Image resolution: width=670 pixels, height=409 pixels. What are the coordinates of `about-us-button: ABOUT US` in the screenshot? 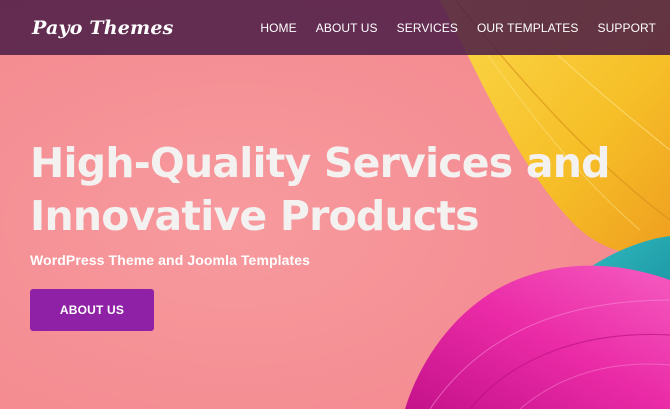 It's located at (92, 310).